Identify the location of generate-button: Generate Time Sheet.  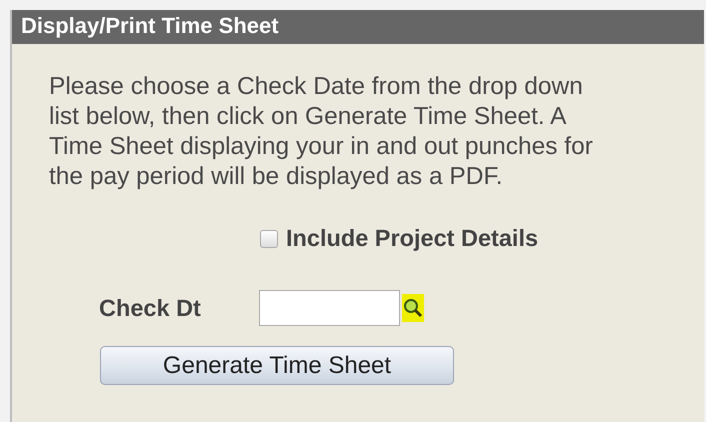
(277, 365).